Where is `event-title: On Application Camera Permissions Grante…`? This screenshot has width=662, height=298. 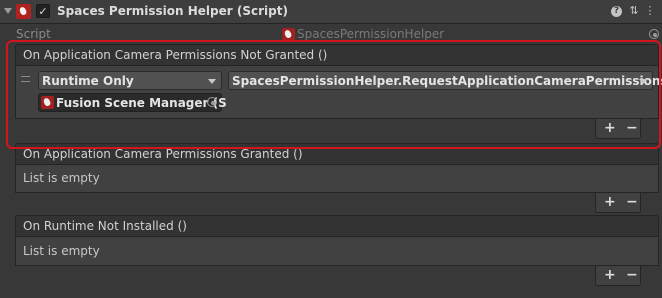 event-title: On Application Camera Permissions Grante… is located at coordinates (163, 154).